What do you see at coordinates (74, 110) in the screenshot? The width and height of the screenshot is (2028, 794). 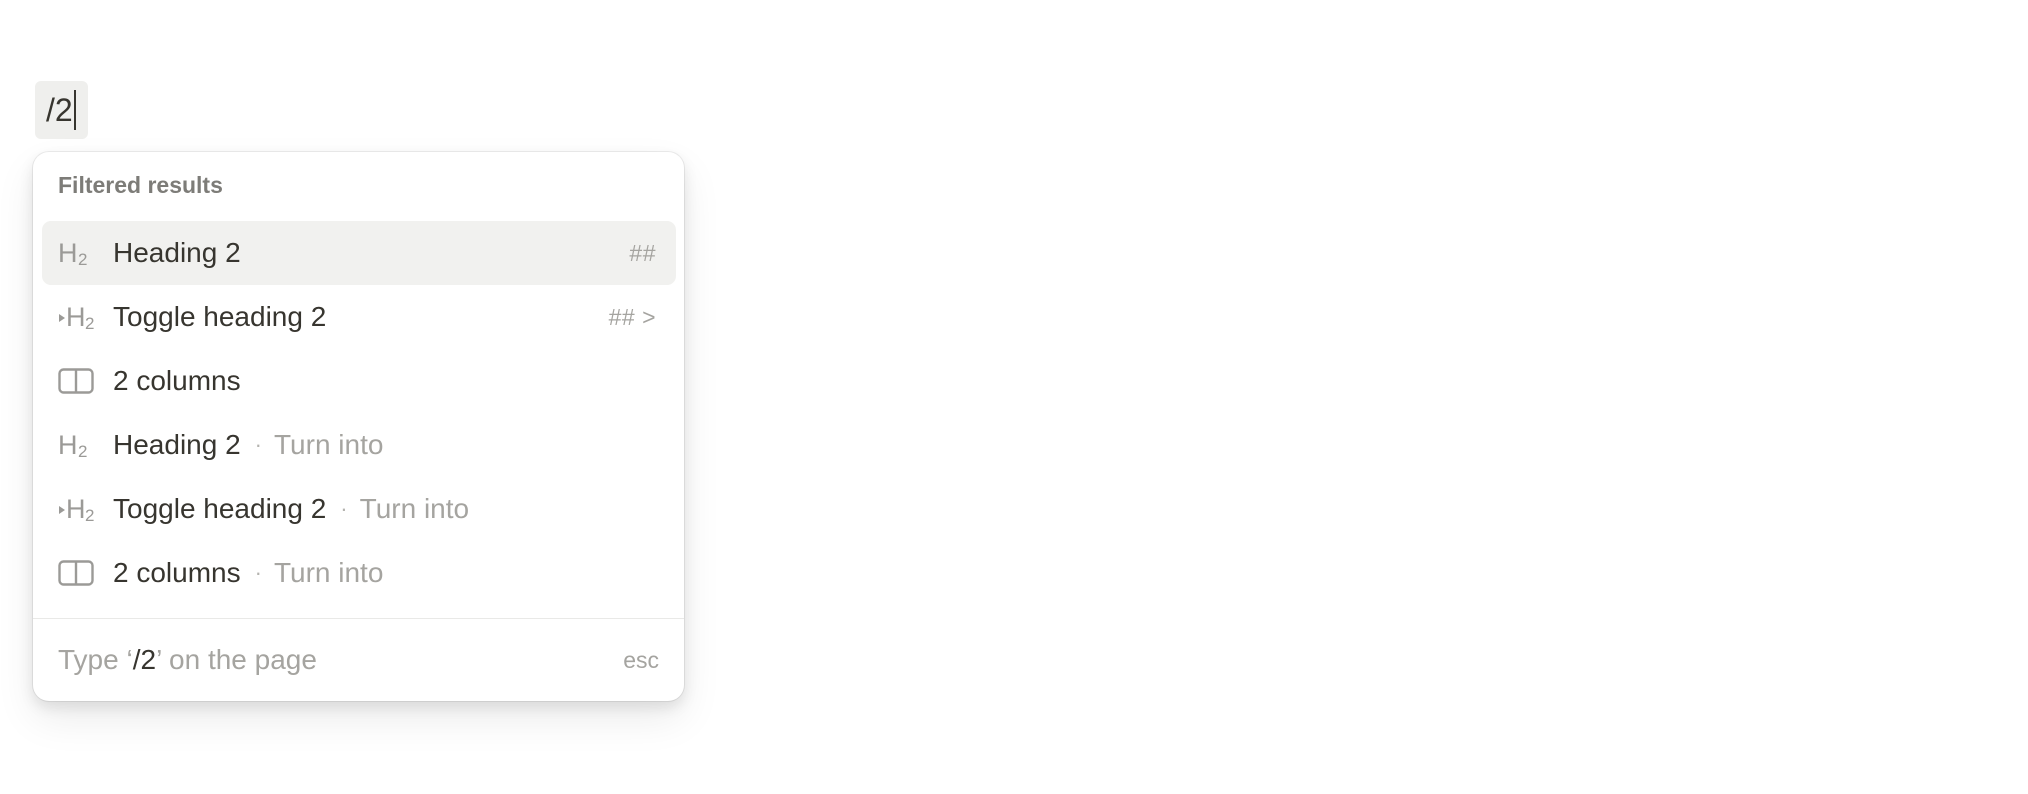 I see `text-caret` at bounding box center [74, 110].